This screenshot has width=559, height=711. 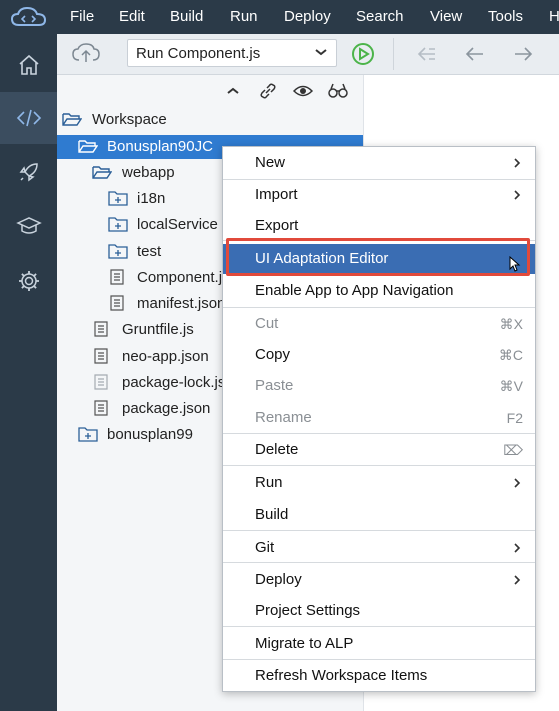 What do you see at coordinates (511, 386) in the screenshot?
I see `menu-item-shortcut: ⌘V` at bounding box center [511, 386].